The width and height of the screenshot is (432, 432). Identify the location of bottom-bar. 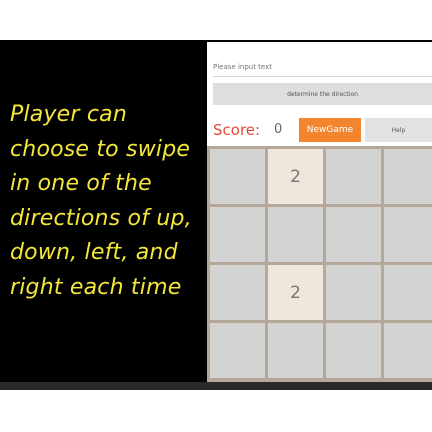
(216, 386).